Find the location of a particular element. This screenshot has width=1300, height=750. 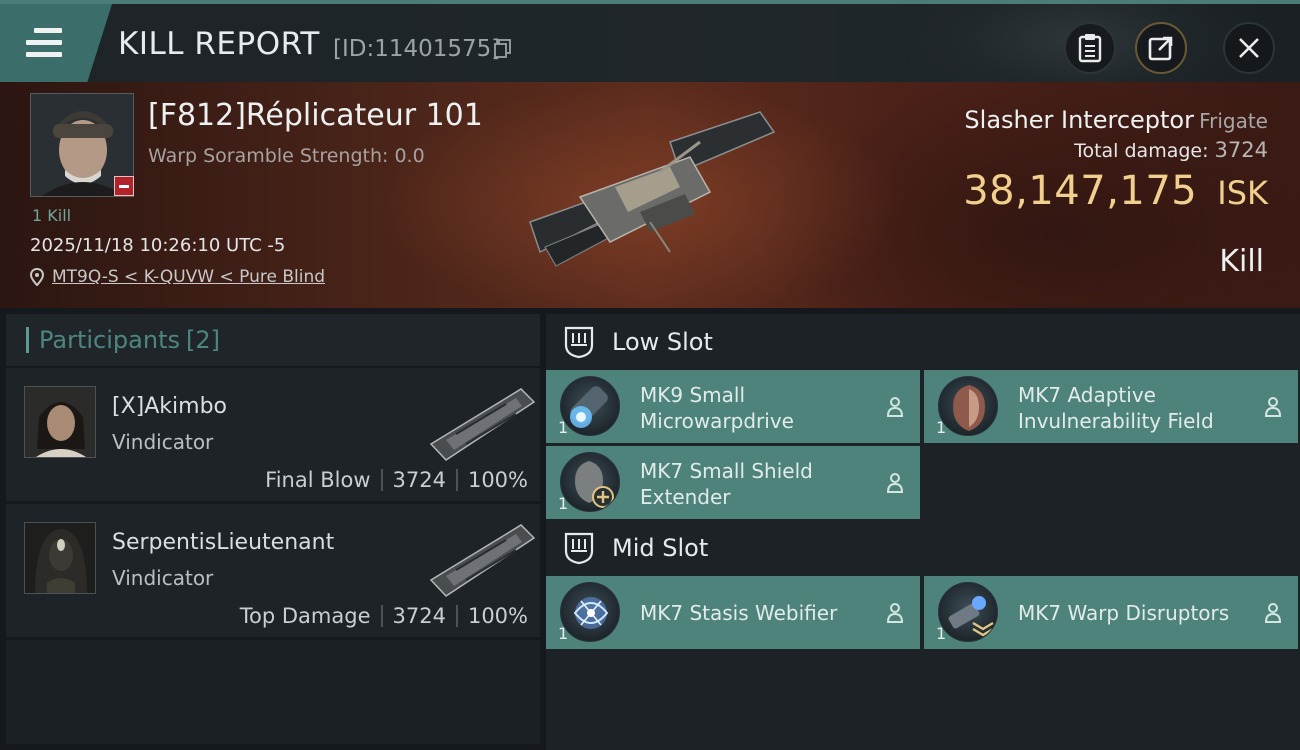

module-item: 1 MK7 Warp Disruptors is located at coordinates (1111, 612).